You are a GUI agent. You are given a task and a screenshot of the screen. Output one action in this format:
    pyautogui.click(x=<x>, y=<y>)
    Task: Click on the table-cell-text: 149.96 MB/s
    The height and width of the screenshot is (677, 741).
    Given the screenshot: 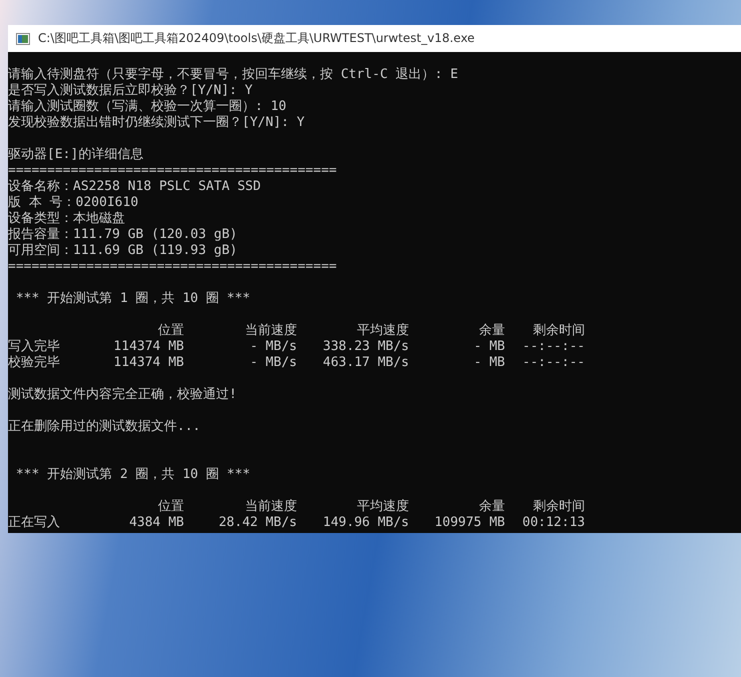 What is the action you would take?
    pyautogui.click(x=365, y=523)
    